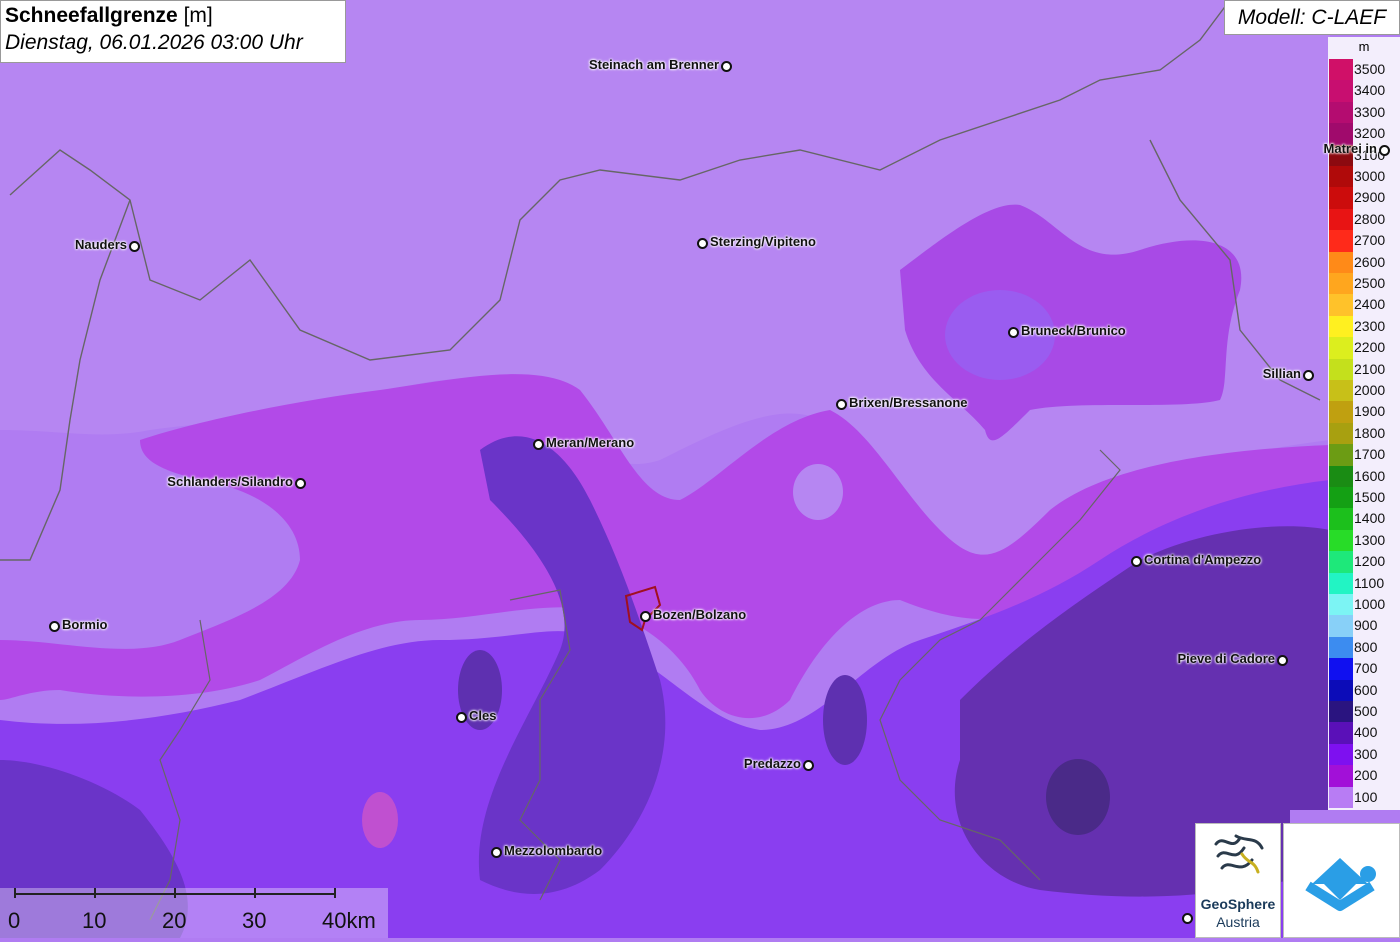 The width and height of the screenshot is (1400, 942). I want to click on legend-label: 2000, so click(1370, 390).